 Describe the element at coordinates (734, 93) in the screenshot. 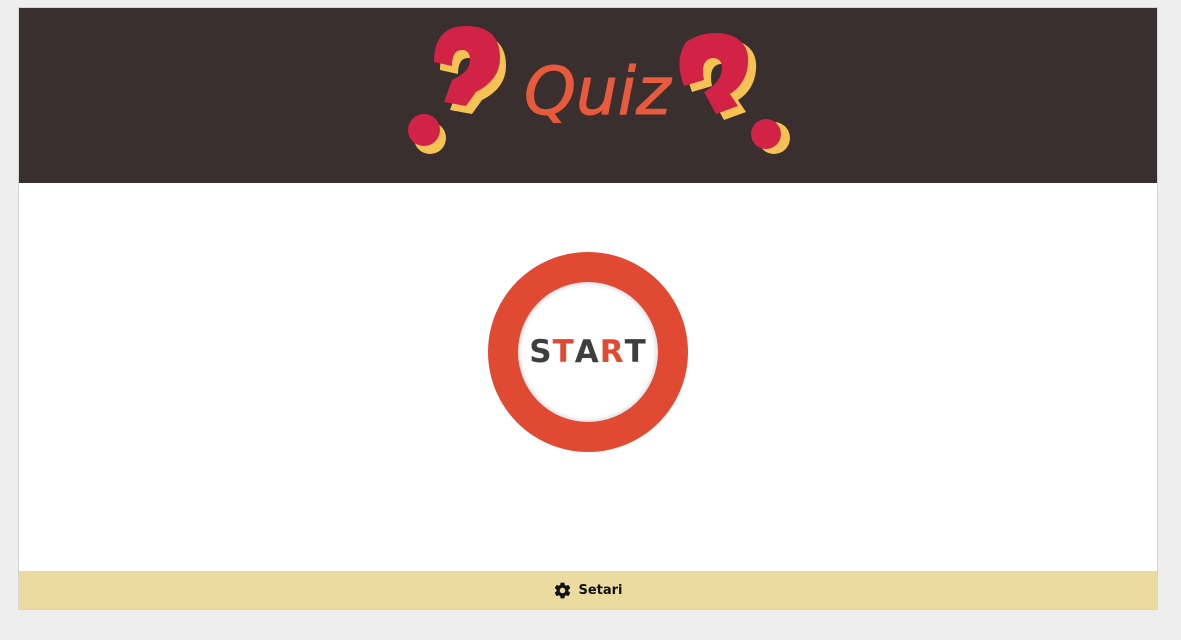

I see `question-mark-right-icon` at that location.